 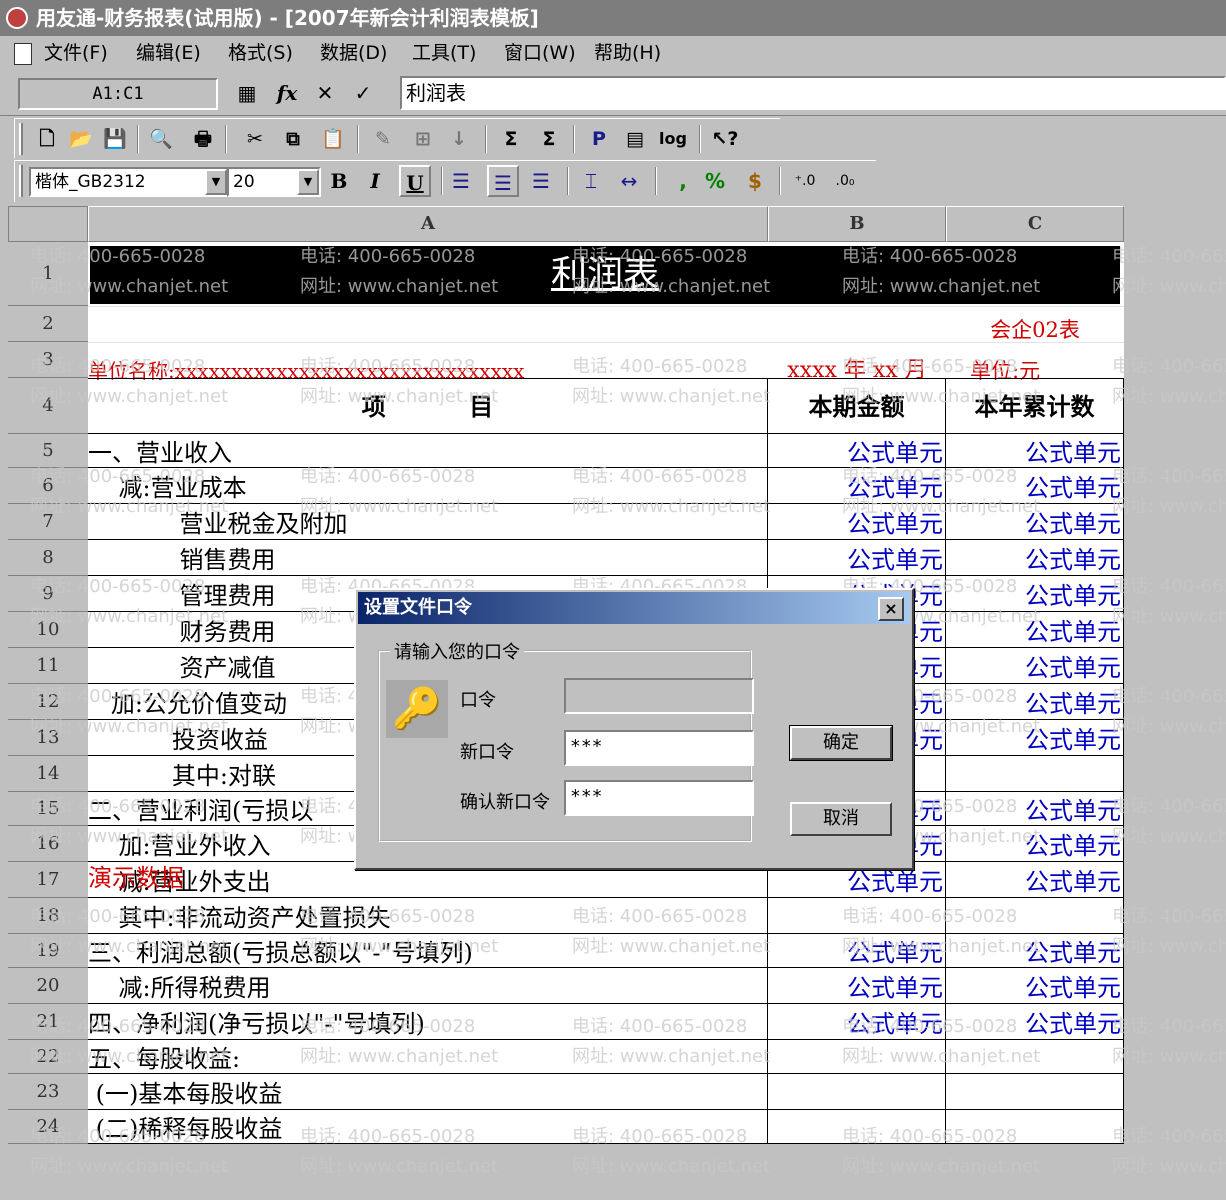 What do you see at coordinates (634, 608) in the screenshot?
I see `dialog-title-bar: 设置文件口令 ×` at bounding box center [634, 608].